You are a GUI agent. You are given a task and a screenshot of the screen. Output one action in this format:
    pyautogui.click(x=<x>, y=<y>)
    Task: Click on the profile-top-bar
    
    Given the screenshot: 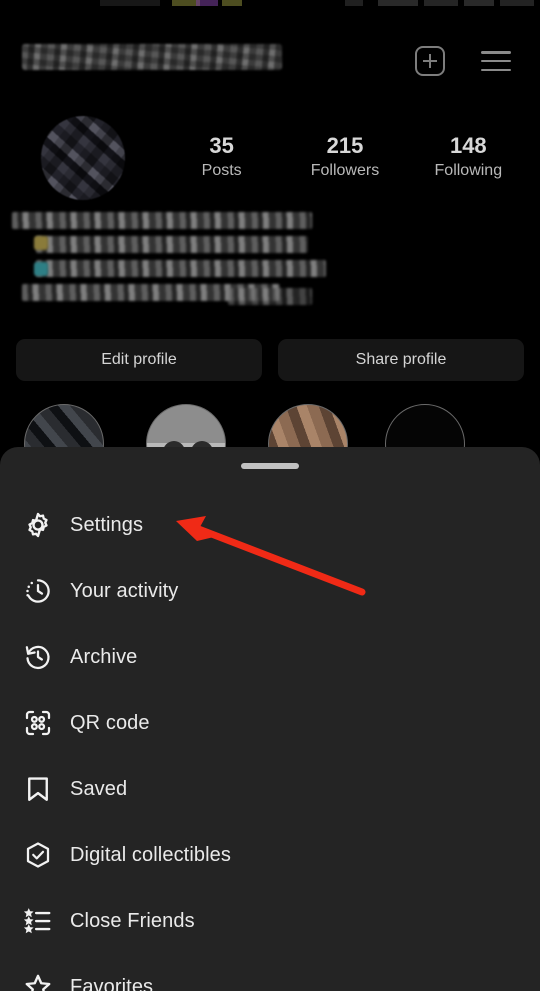 What is the action you would take?
    pyautogui.click(x=270, y=49)
    